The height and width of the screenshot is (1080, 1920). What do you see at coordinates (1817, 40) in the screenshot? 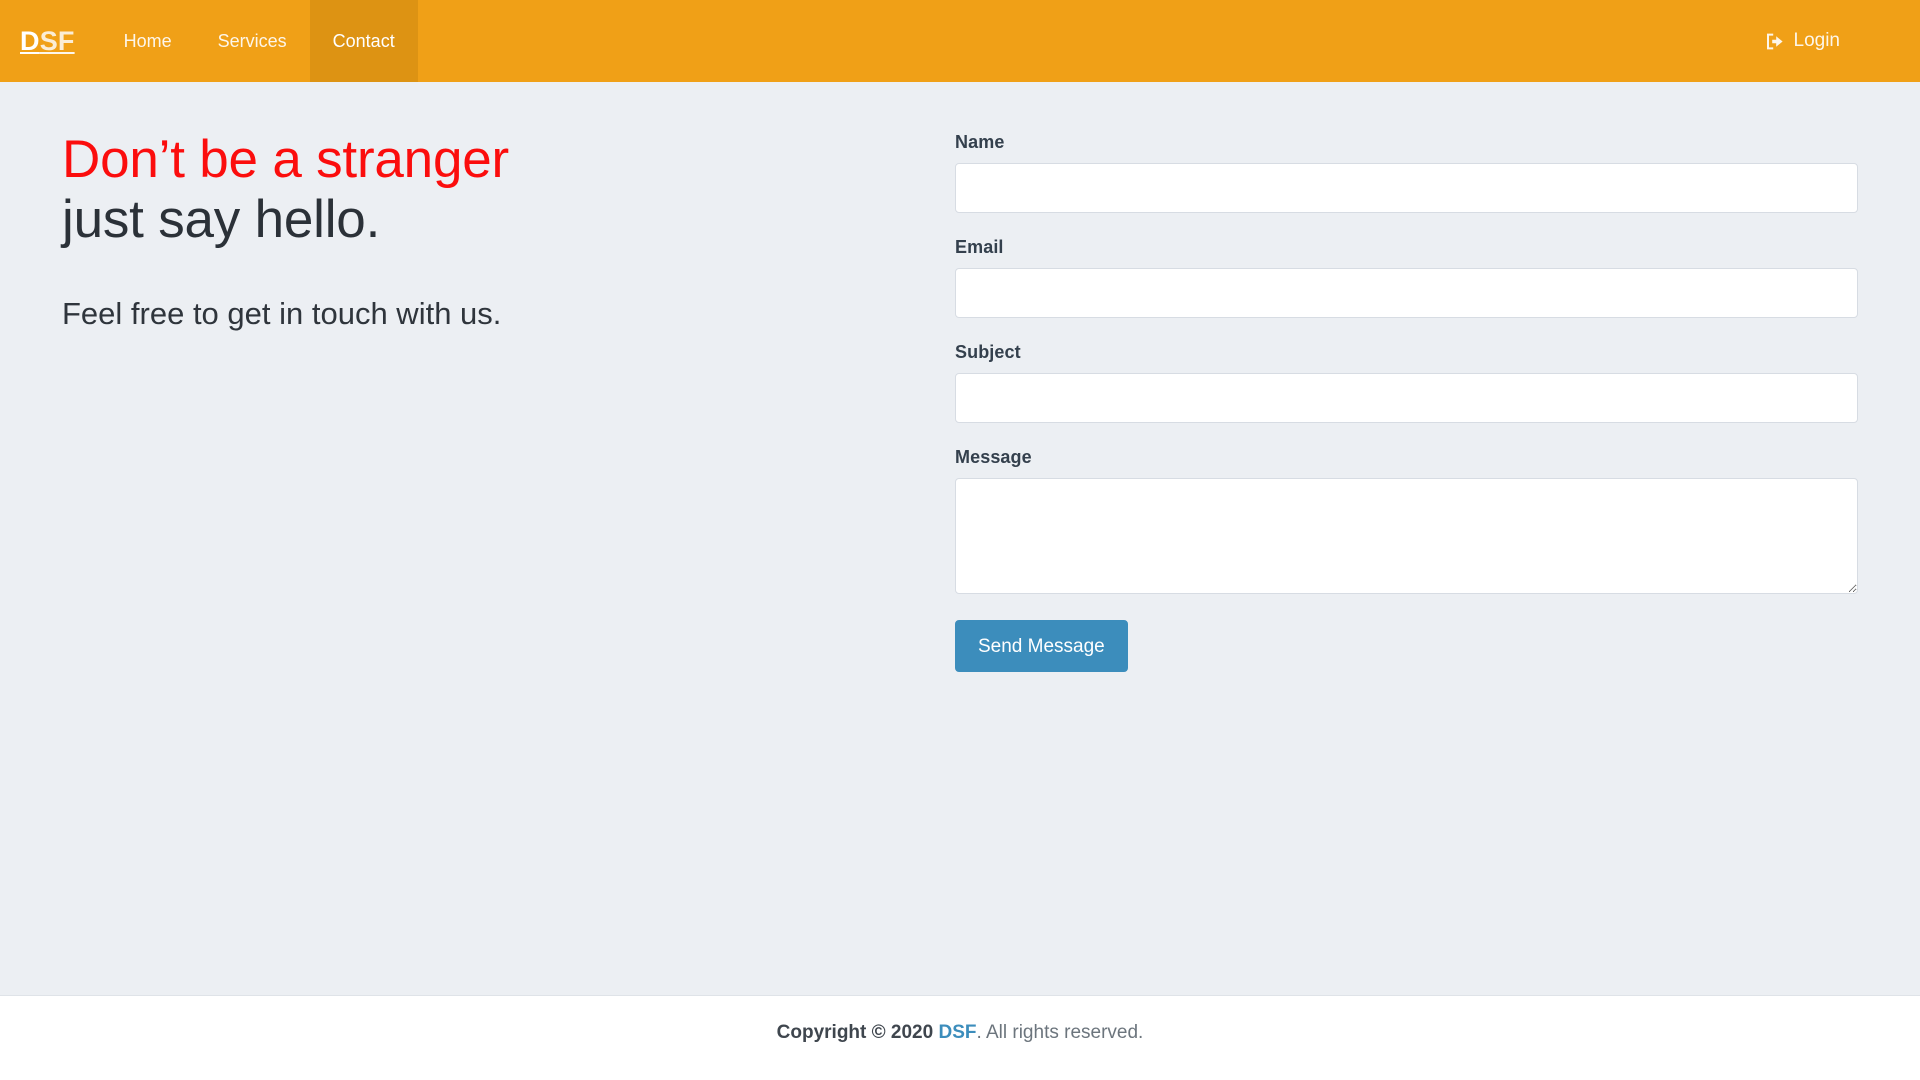
I see `login-label: Login` at bounding box center [1817, 40].